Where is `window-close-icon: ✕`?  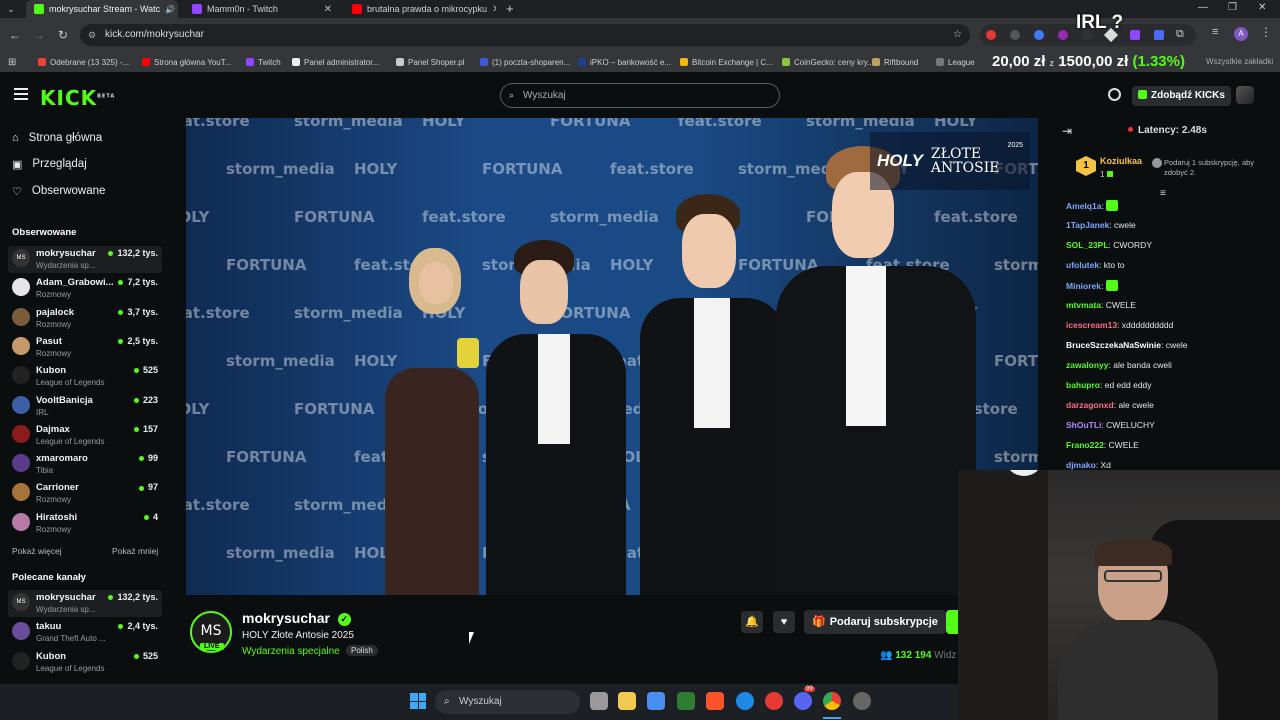
window-close-icon: ✕ is located at coordinates (1262, 7).